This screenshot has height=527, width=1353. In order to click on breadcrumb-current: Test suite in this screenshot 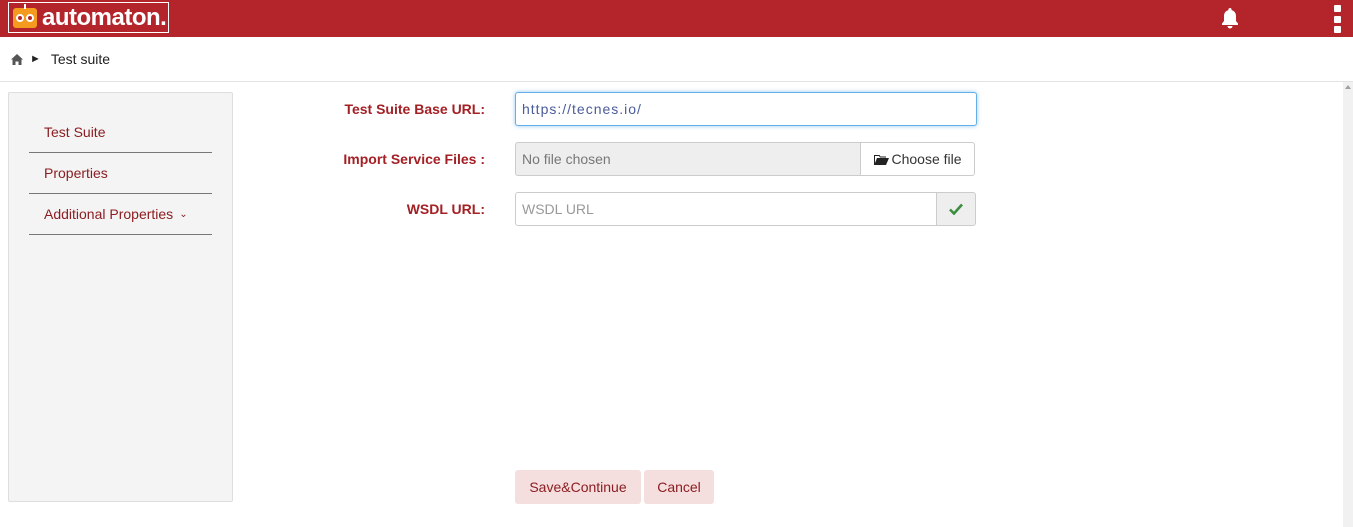, I will do `click(80, 59)`.